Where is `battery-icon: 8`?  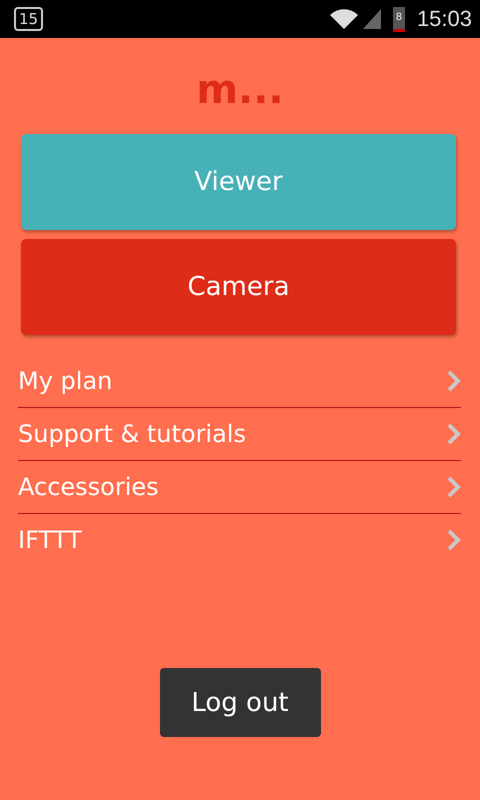 battery-icon: 8 is located at coordinates (398, 19).